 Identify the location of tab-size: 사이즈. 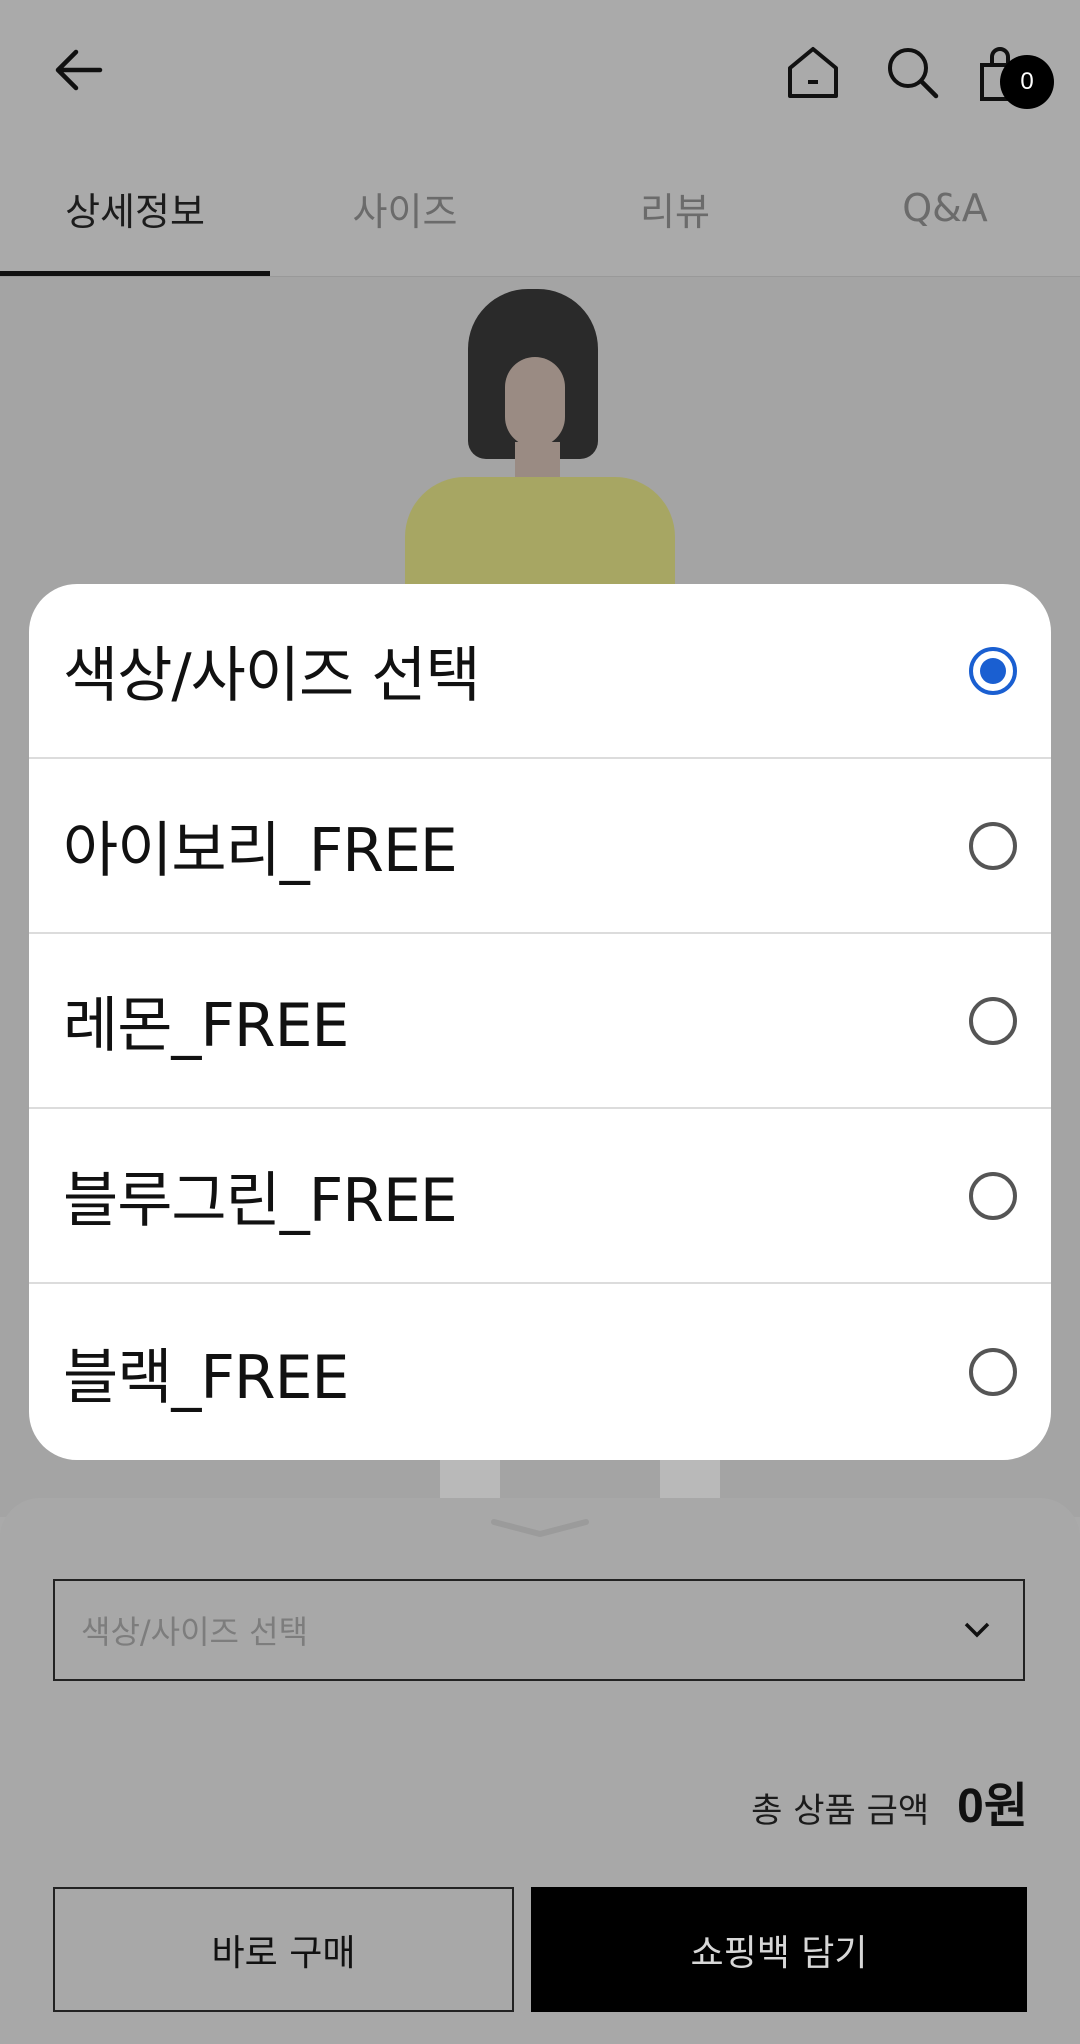
(405, 208).